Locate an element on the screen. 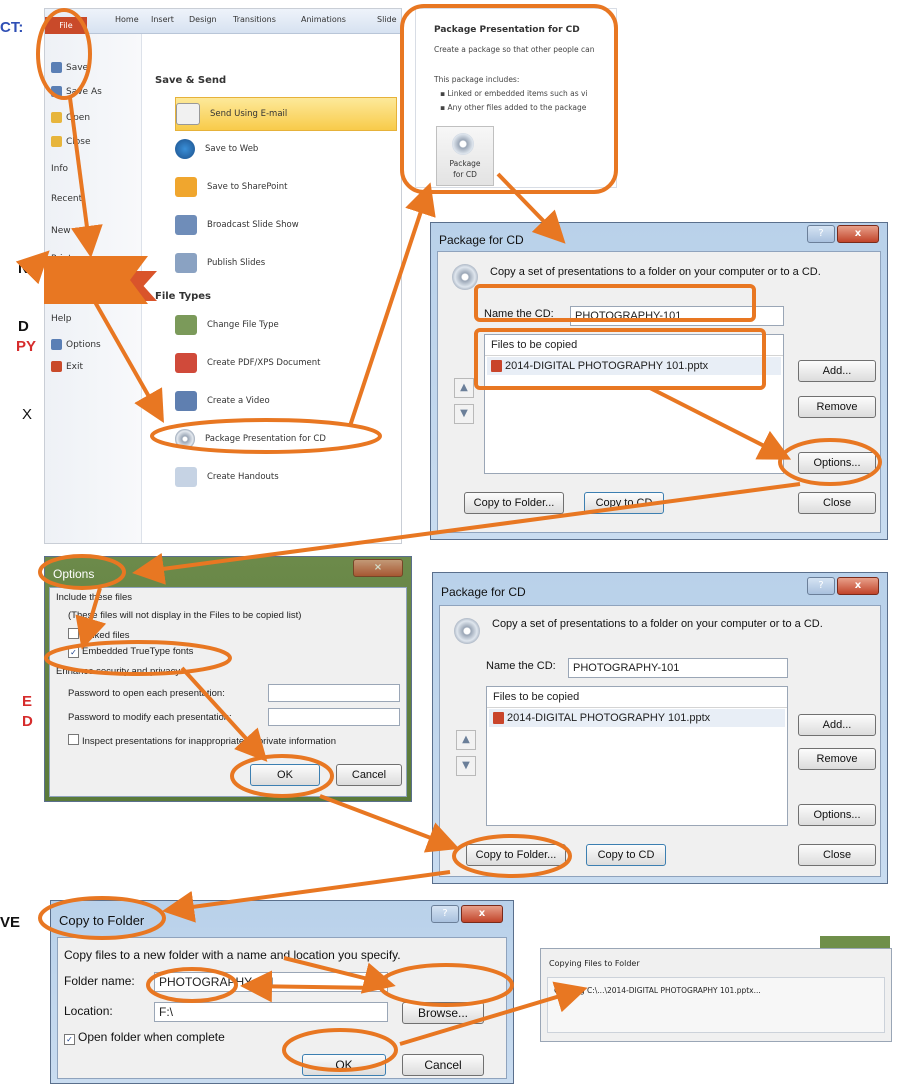  save-as-icon is located at coordinates (56, 91).